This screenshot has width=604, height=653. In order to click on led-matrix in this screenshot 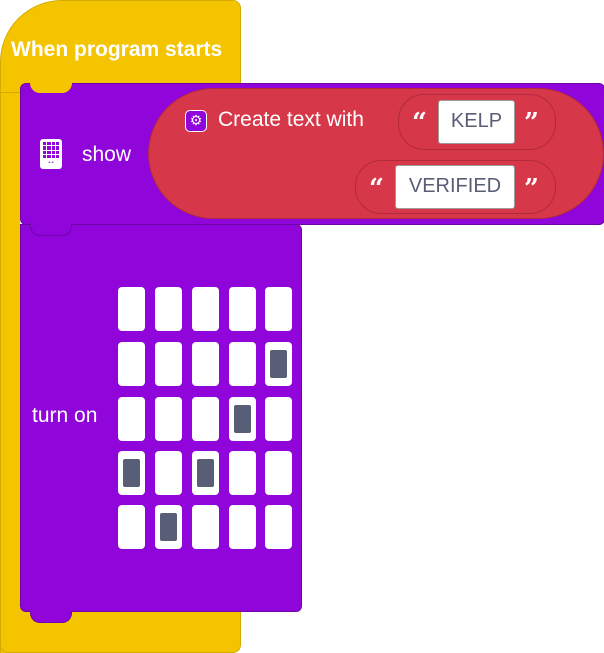, I will do `click(205, 418)`.